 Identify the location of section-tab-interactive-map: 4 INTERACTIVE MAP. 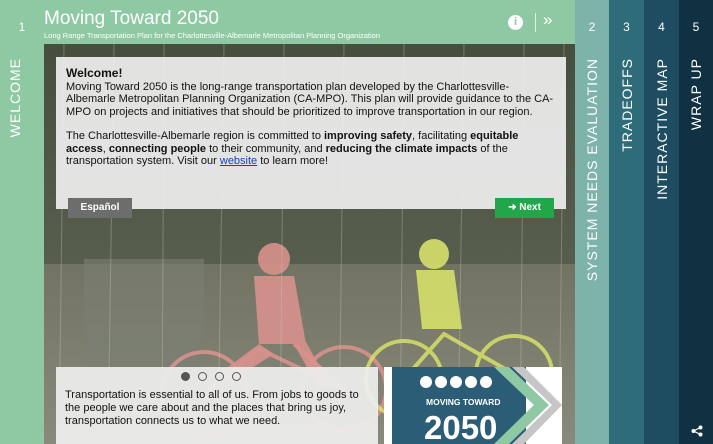
(661, 222).